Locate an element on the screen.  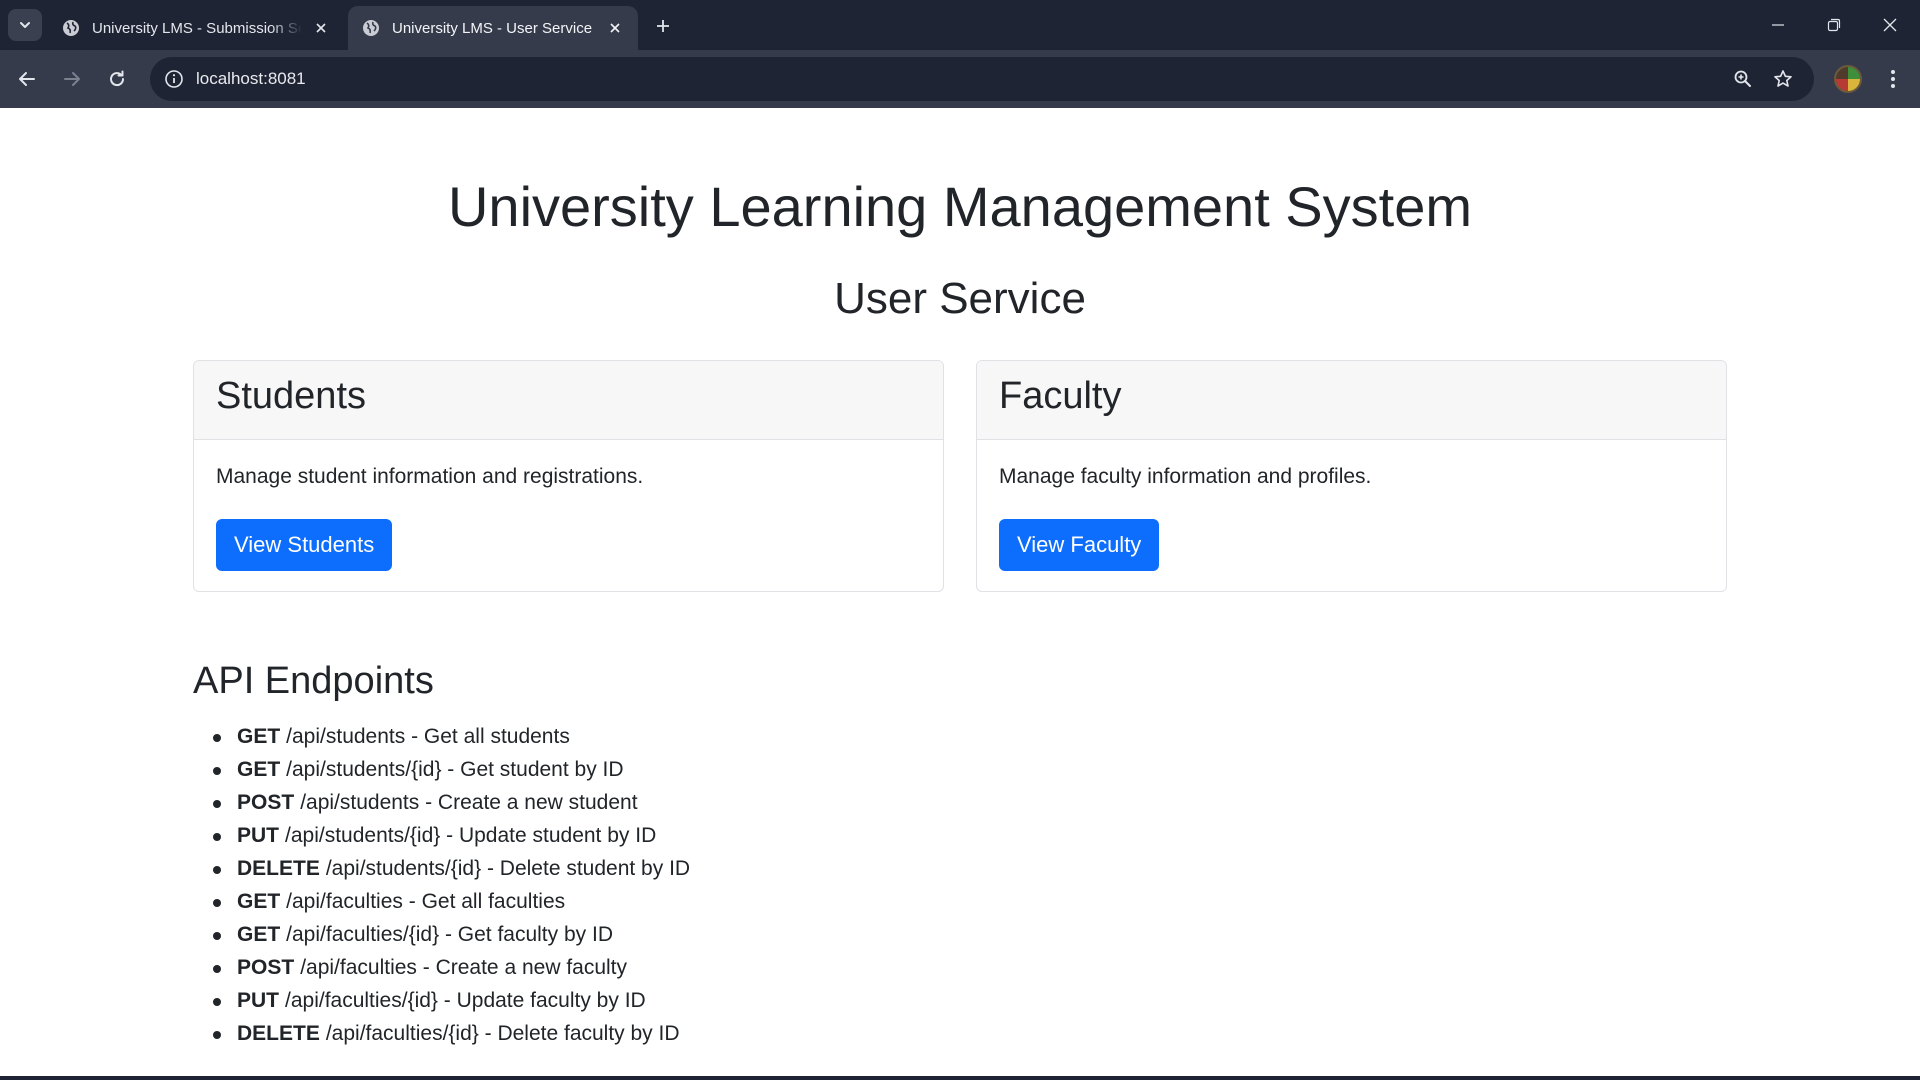
card-header-students: Students is located at coordinates (568, 400).